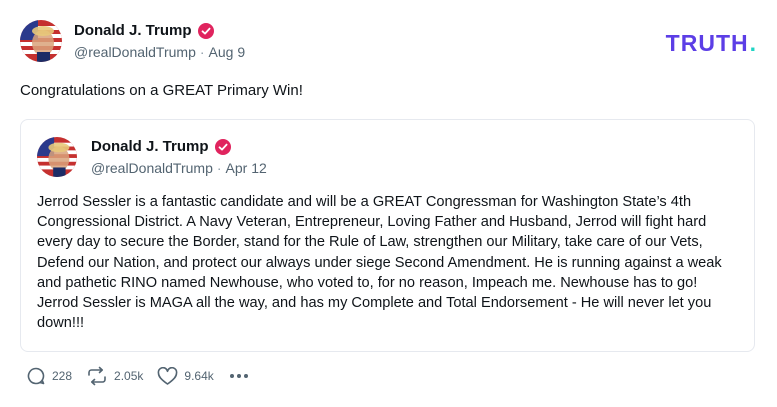 The height and width of the screenshot is (407, 777). I want to click on reply-count: 228, so click(62, 376).